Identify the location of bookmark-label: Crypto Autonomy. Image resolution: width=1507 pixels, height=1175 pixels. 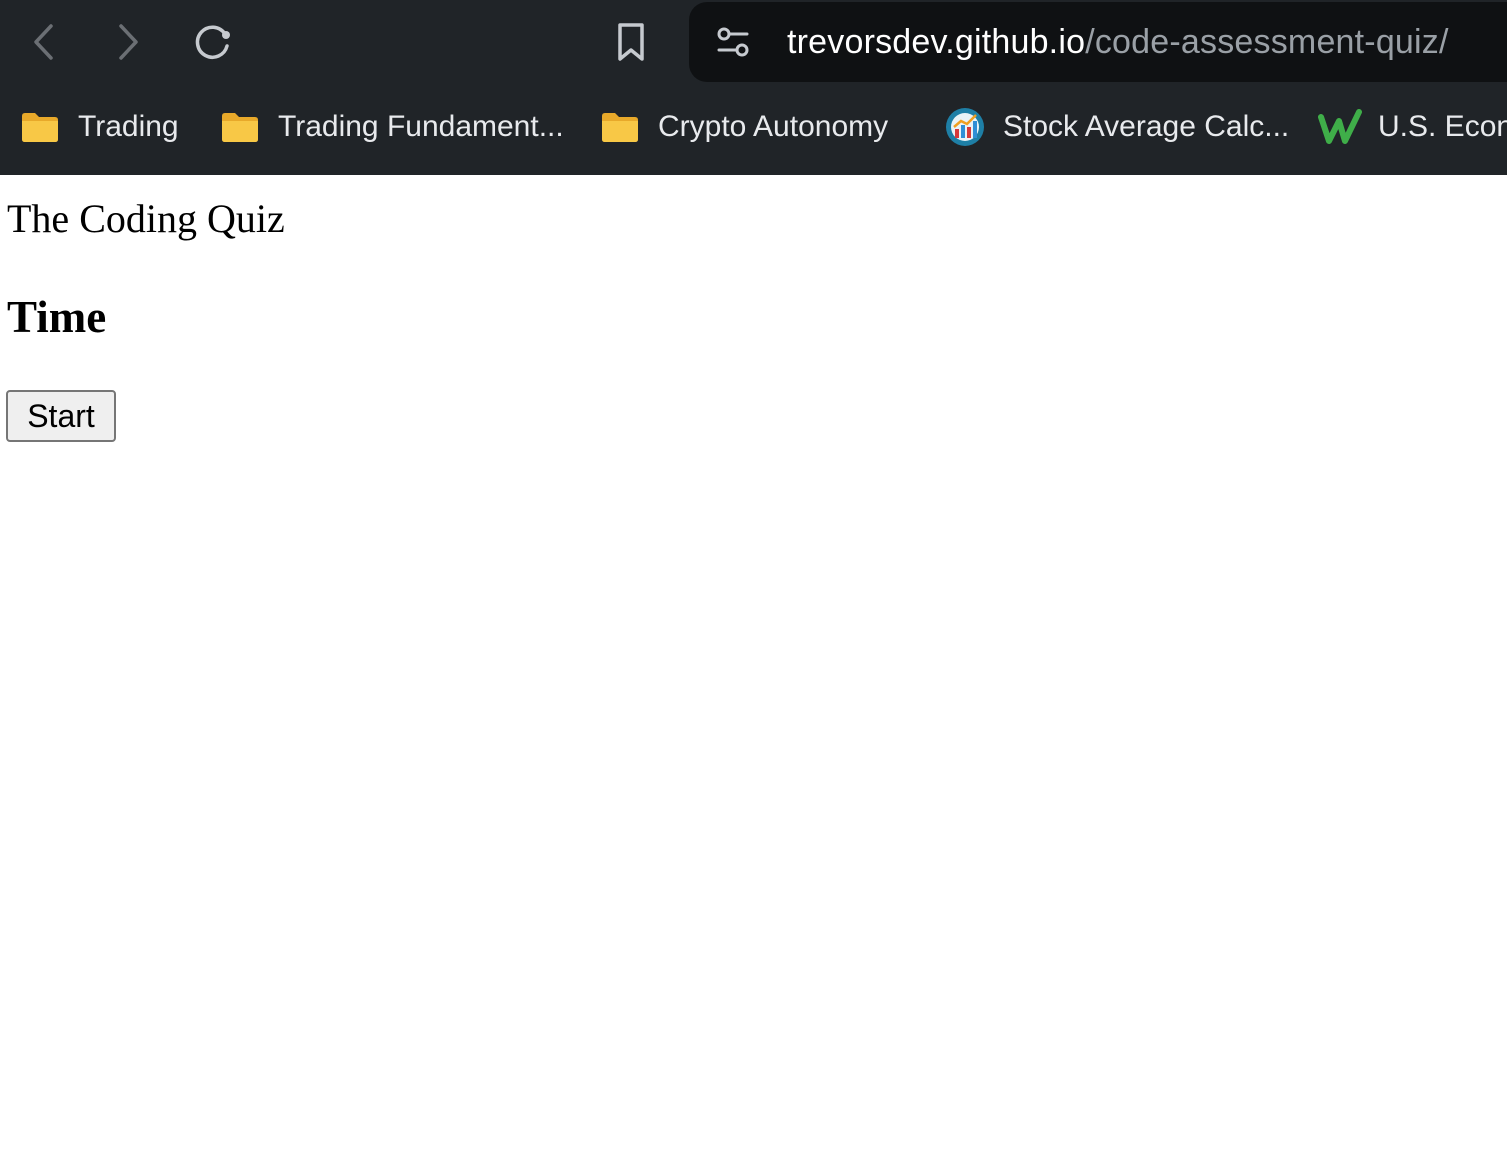
(773, 126).